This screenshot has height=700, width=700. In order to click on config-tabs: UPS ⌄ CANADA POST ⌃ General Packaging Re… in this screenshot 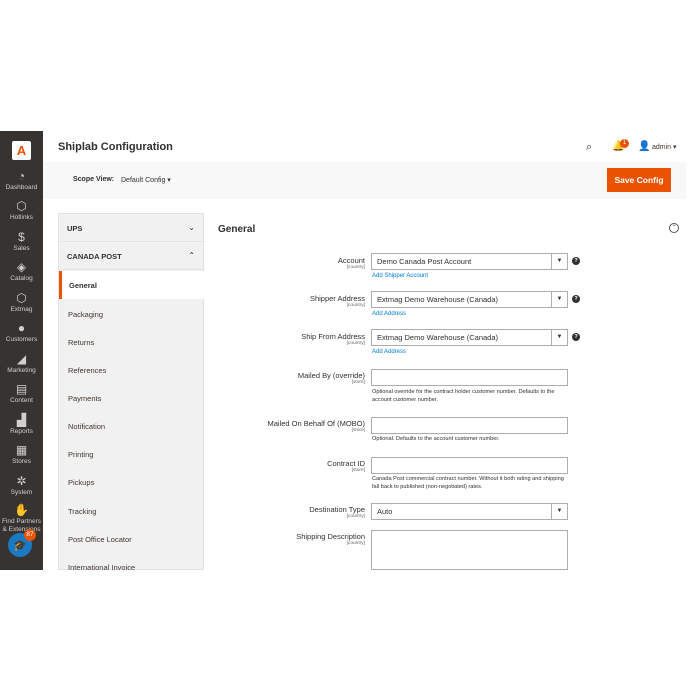, I will do `click(131, 391)`.